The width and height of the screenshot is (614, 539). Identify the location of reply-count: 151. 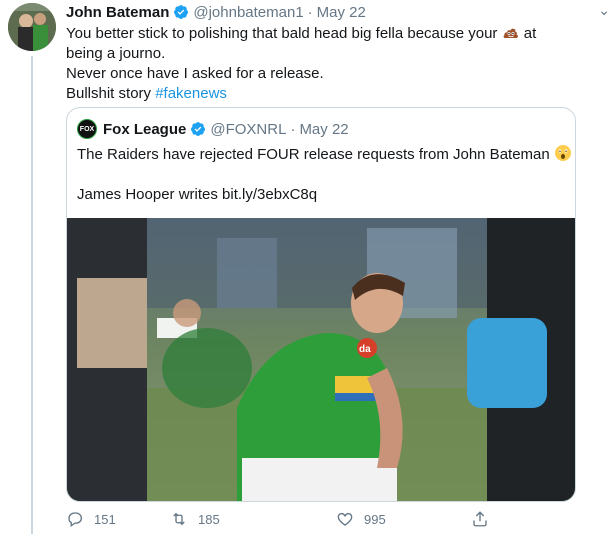
(105, 519).